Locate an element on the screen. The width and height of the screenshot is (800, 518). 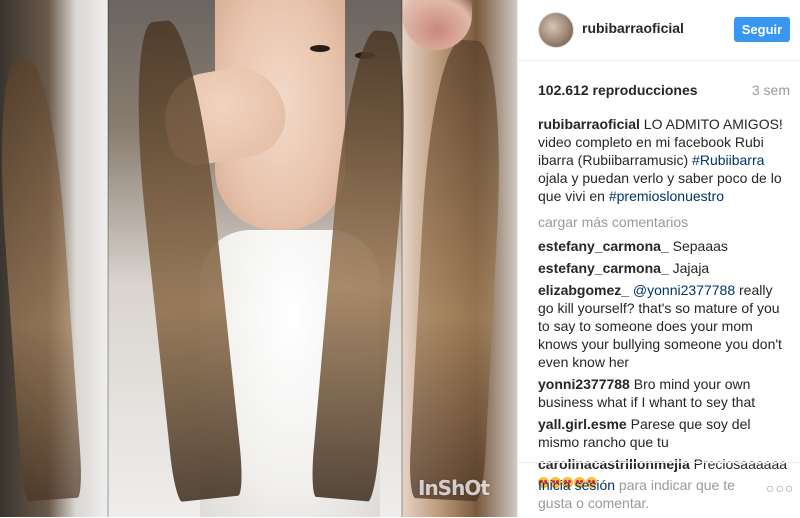
comment: estefany_carmona_ Sepaaas is located at coordinates (664, 246).